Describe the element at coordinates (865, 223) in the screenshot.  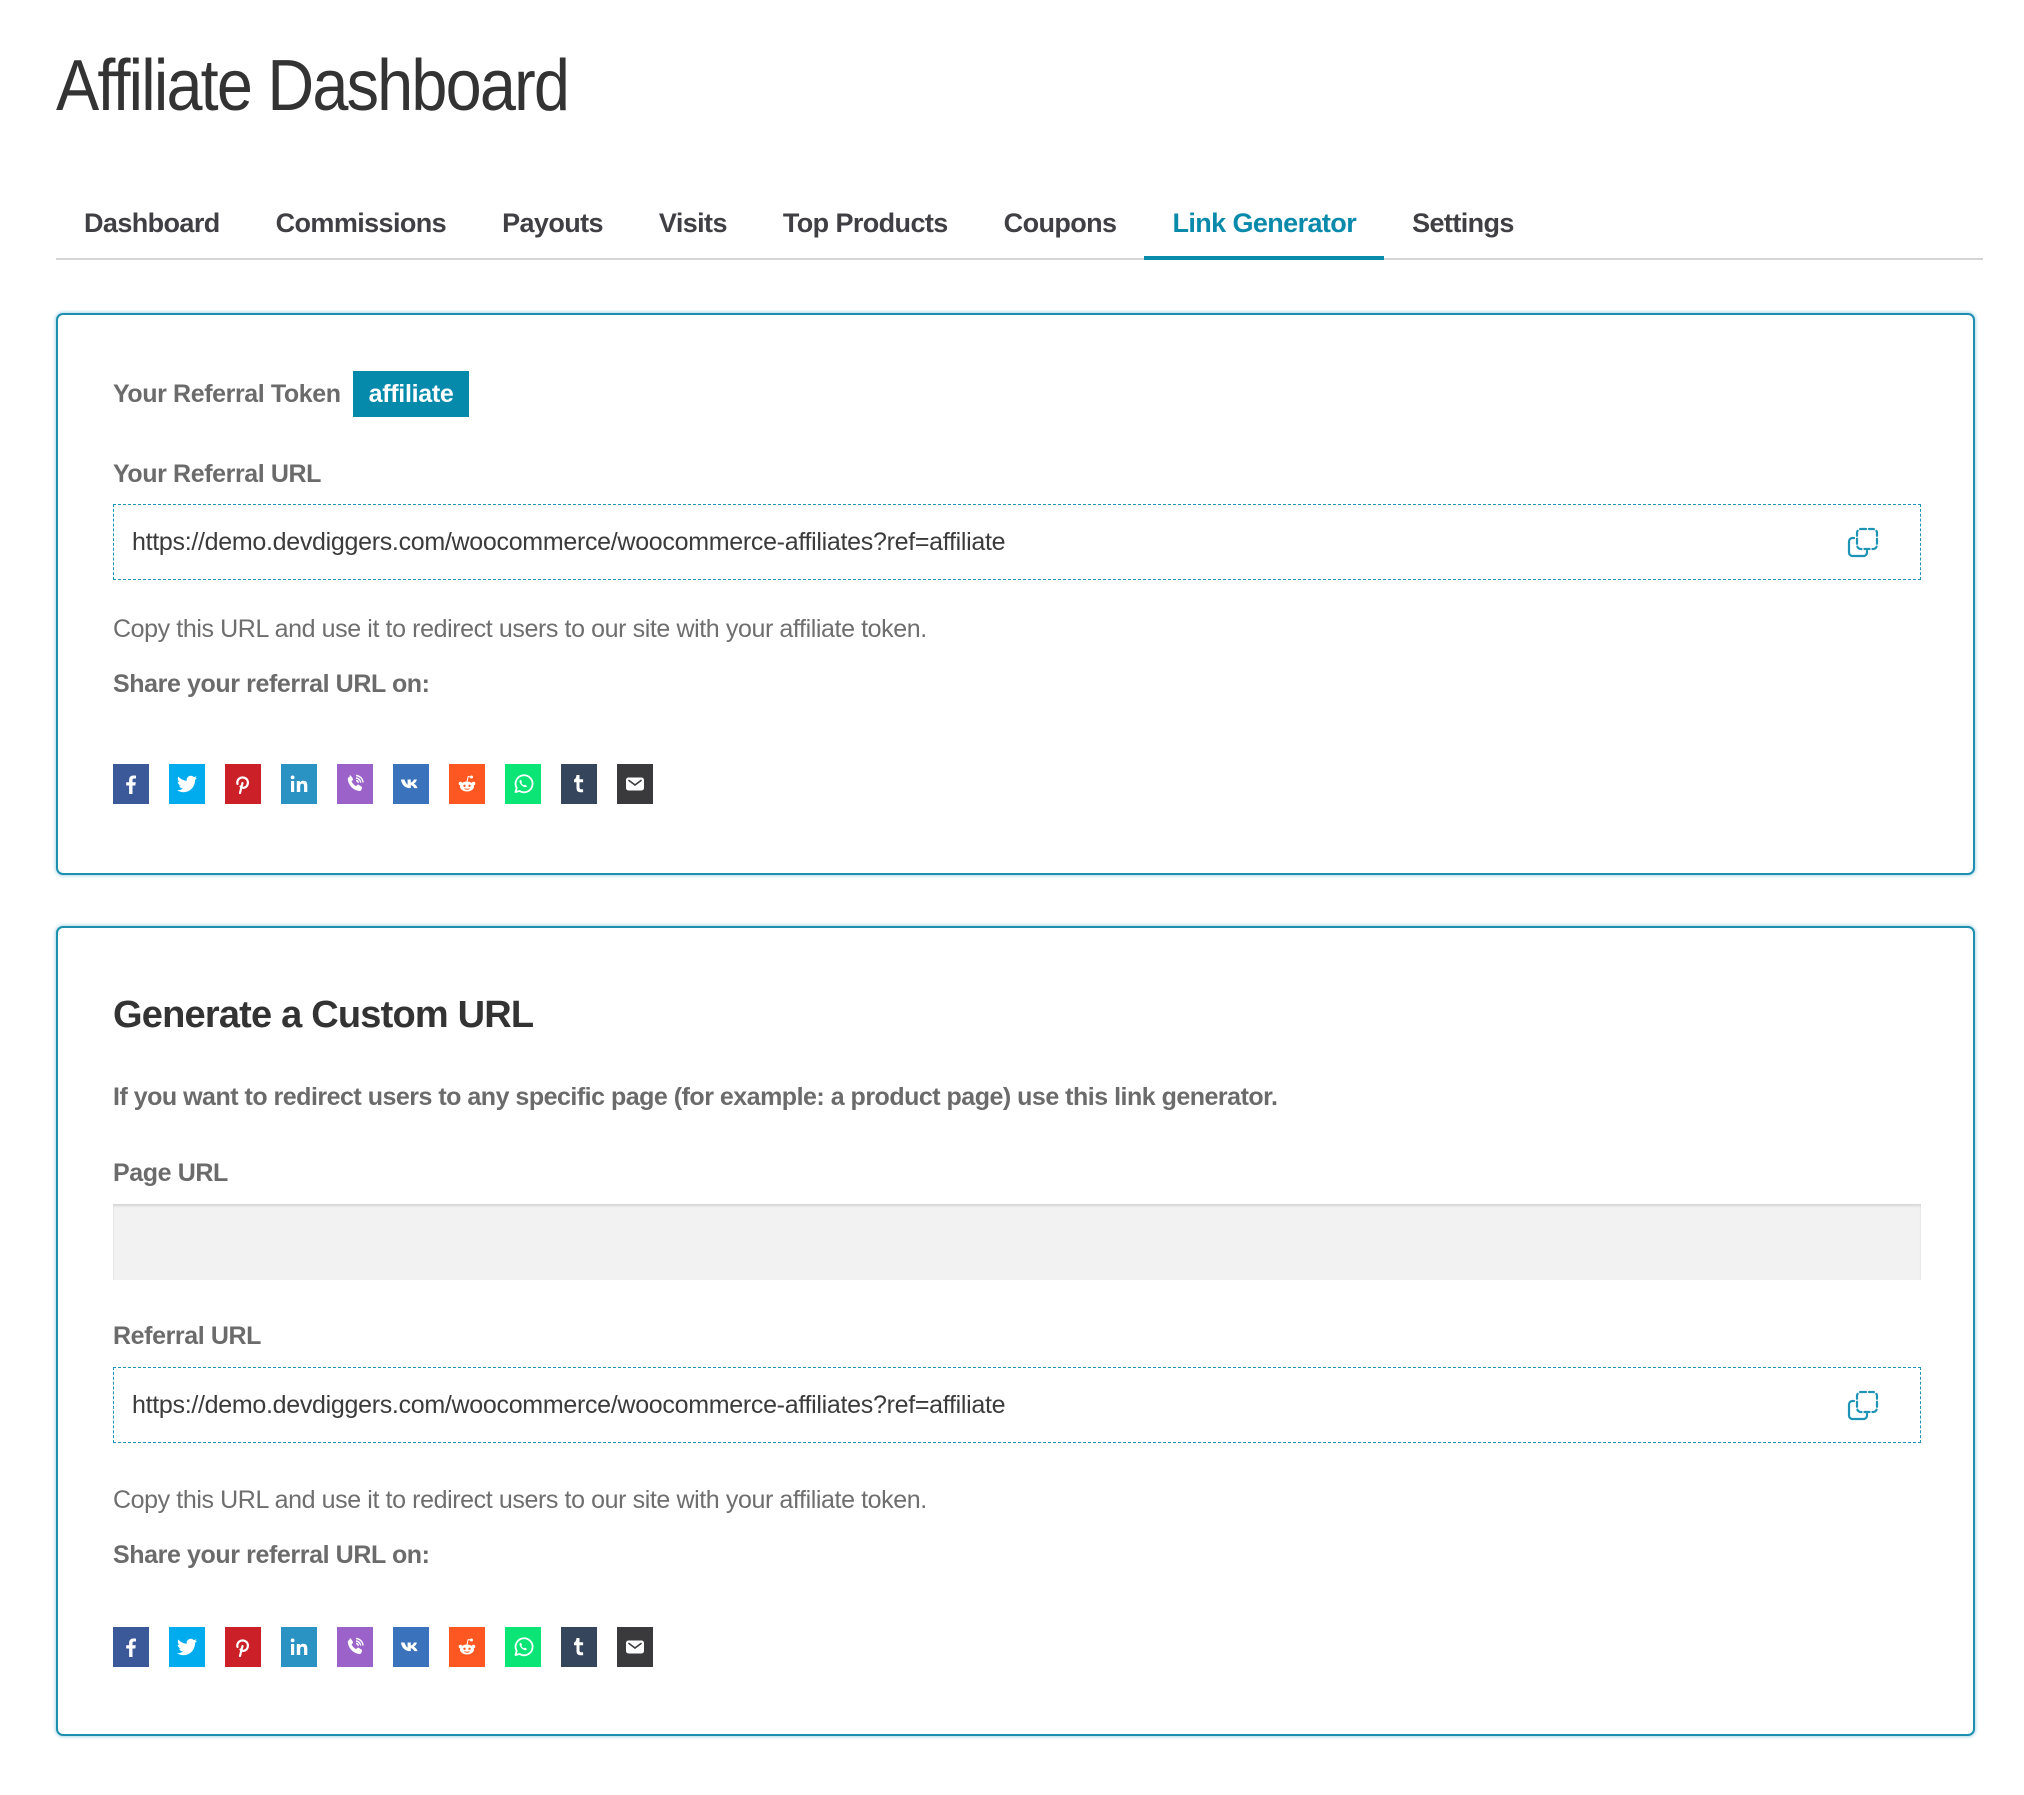
I see `tab-top-products: Top Products` at that location.